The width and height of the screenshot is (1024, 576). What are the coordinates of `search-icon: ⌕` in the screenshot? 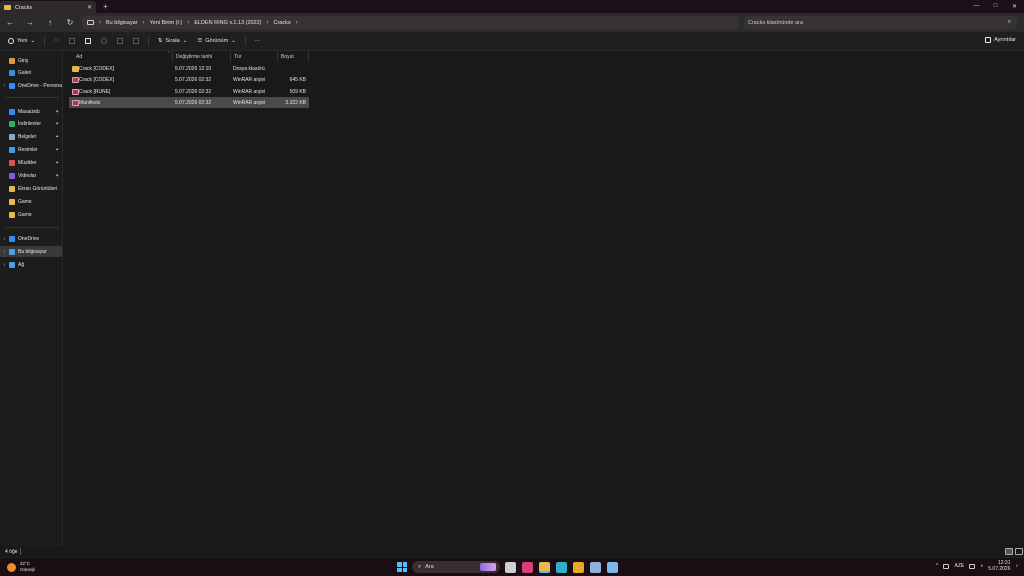 It's located at (1009, 22).